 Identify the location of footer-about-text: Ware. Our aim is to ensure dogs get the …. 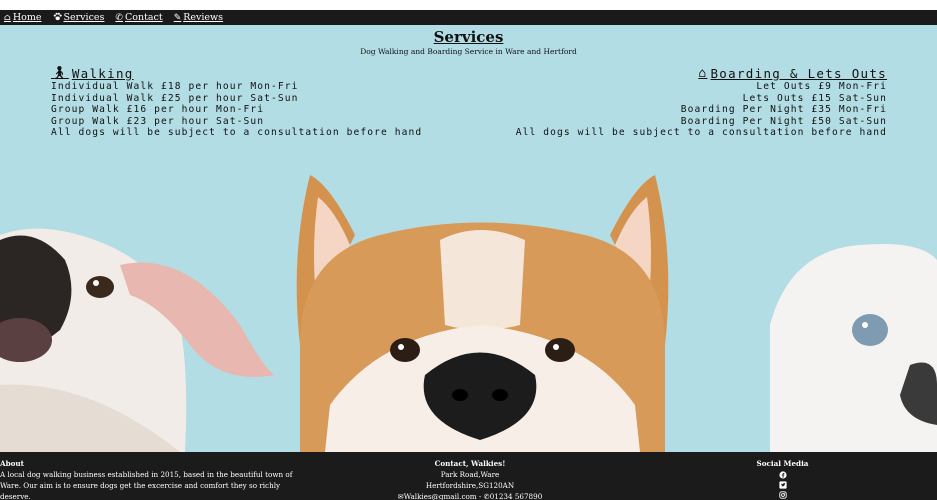
(140, 485).